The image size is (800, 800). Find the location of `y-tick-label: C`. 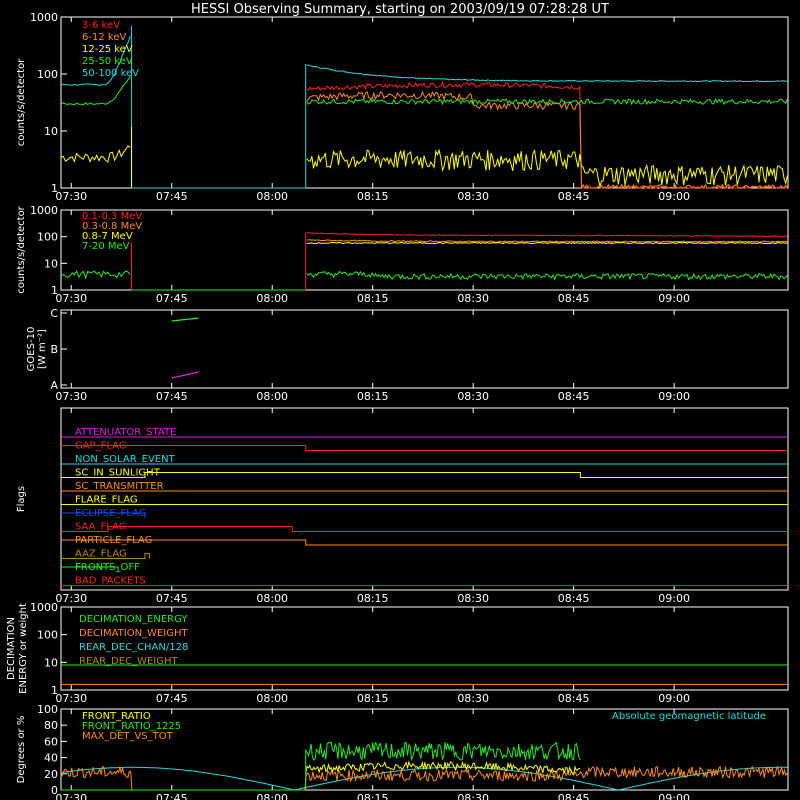

y-tick-label: C is located at coordinates (54, 313).